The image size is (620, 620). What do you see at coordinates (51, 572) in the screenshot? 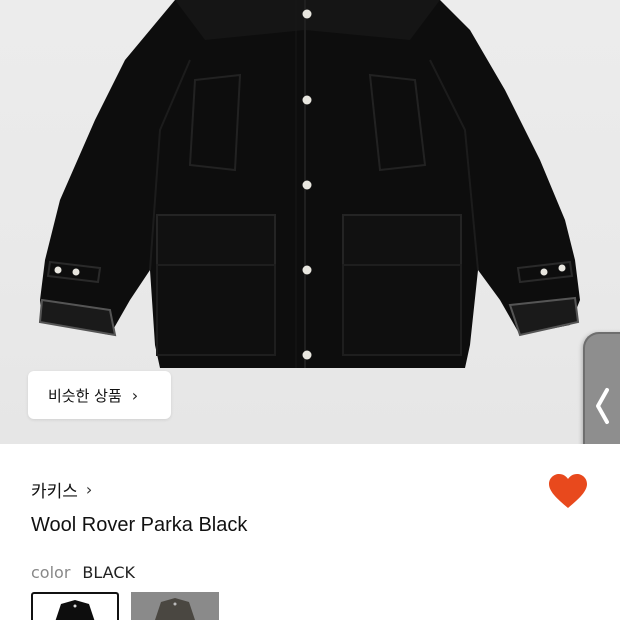
I see `color-label: color` at bounding box center [51, 572].